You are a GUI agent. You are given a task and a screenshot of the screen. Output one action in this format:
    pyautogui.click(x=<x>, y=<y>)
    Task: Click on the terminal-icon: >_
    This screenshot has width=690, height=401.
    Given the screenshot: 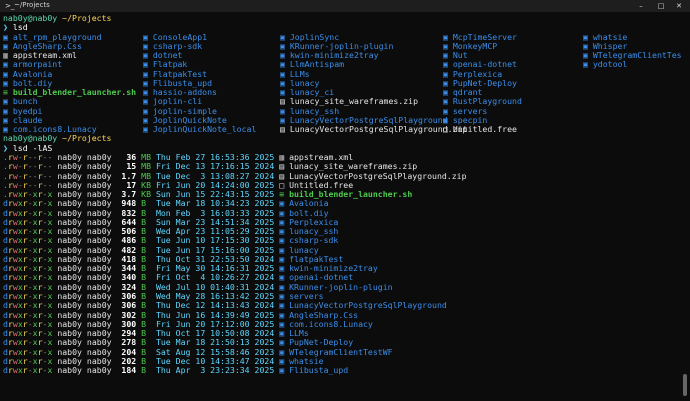 What is the action you would take?
    pyautogui.click(x=10, y=6)
    